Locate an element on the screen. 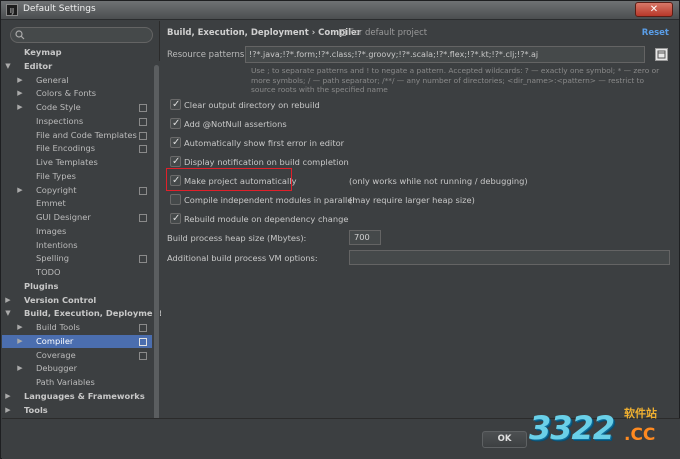 This screenshot has height=459, width=680. heap-size-input: 700 is located at coordinates (365, 237).